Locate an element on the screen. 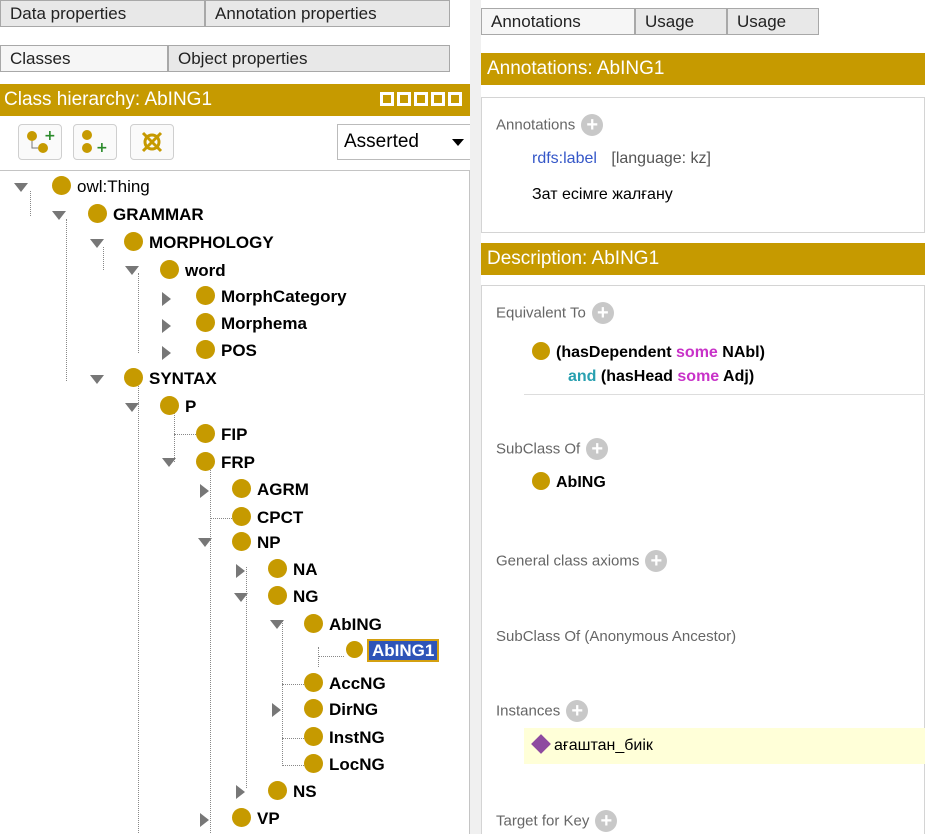 Image resolution: width=925 pixels, height=834 pixels. node-label: owl:Thing is located at coordinates (113, 186).